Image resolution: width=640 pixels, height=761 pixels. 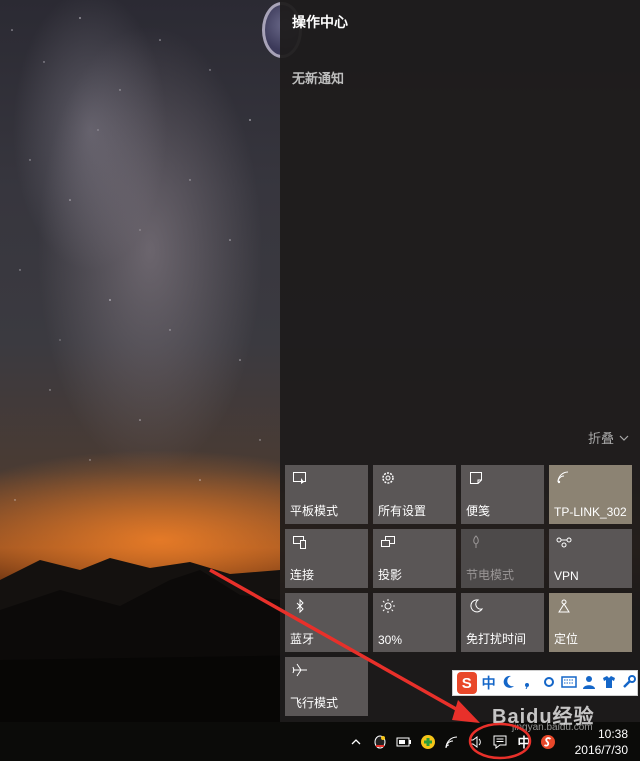 I want to click on keyboard-icon, so click(x=569, y=683).